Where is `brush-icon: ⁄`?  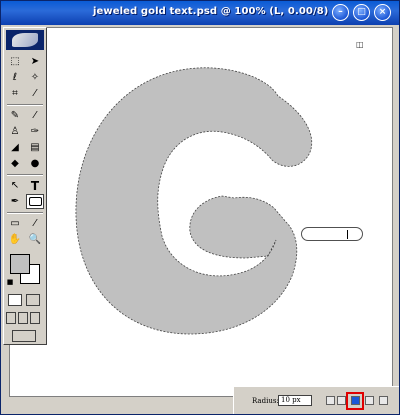 brush-icon: ⁄ is located at coordinates (35, 115).